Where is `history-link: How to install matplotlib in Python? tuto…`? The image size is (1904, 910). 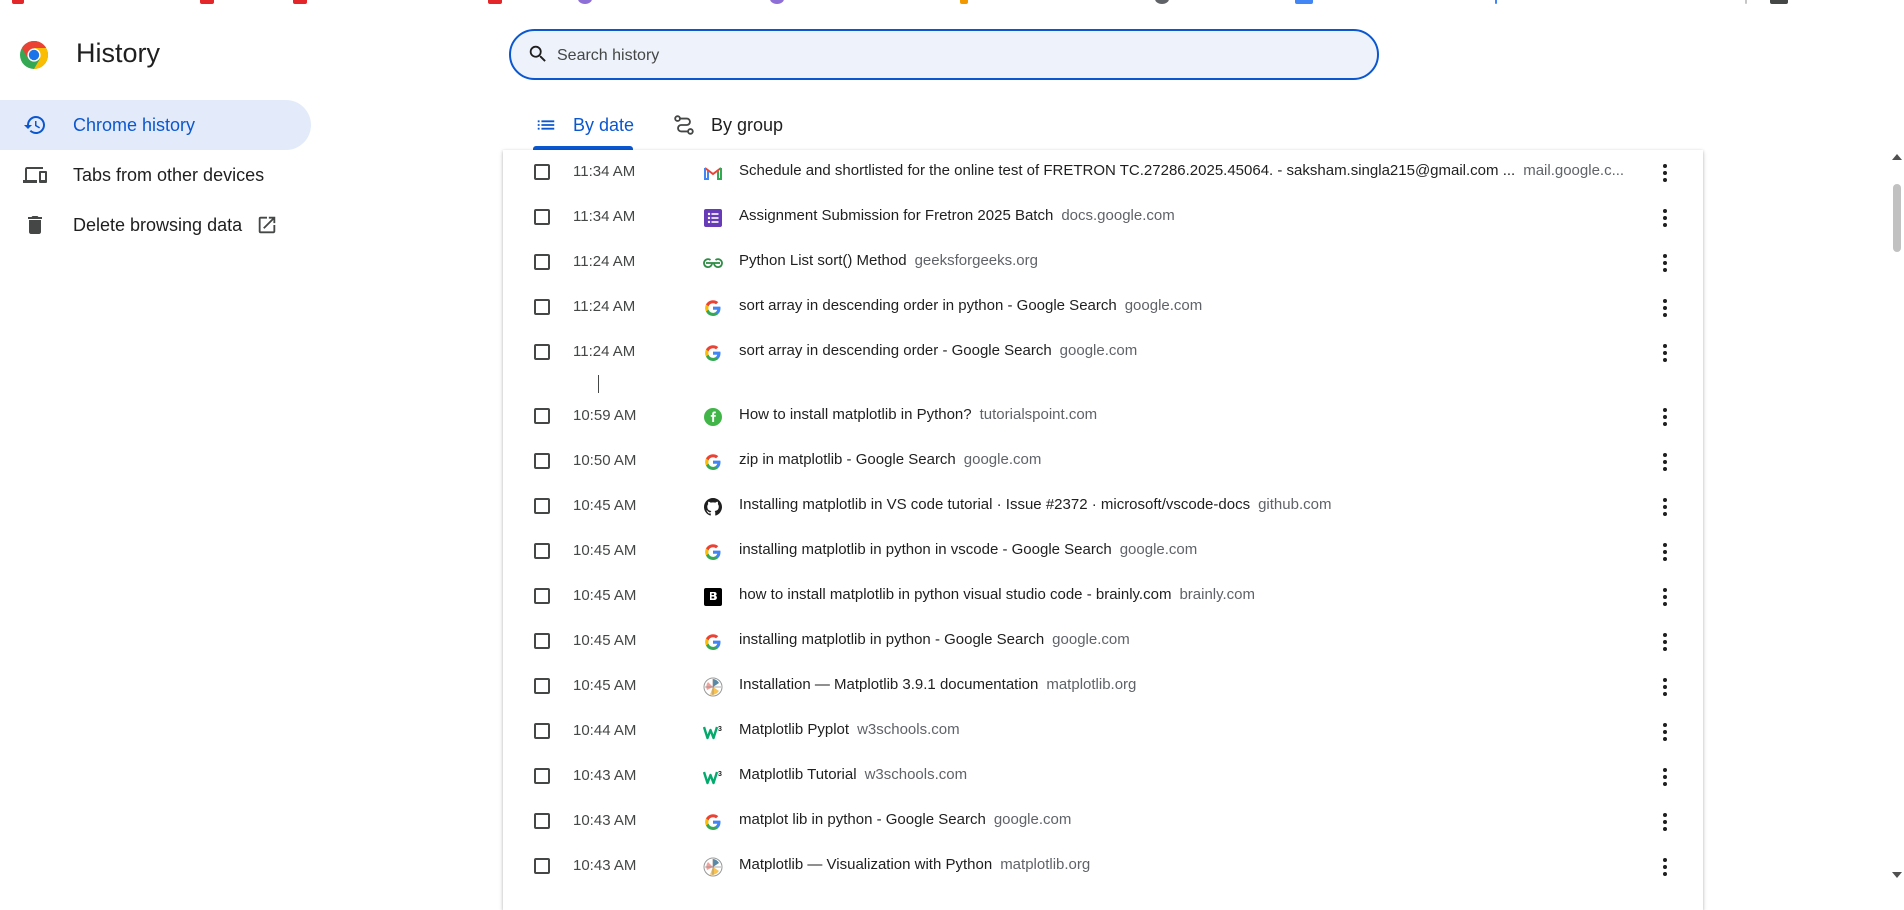 history-link: How to install matplotlib in Python? tuto… is located at coordinates (918, 414).